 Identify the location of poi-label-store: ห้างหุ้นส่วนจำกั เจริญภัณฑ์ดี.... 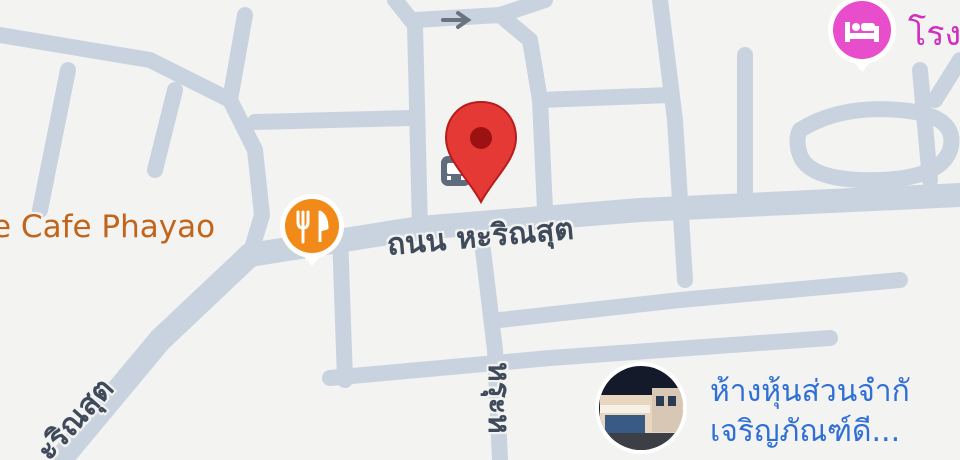
(810, 412).